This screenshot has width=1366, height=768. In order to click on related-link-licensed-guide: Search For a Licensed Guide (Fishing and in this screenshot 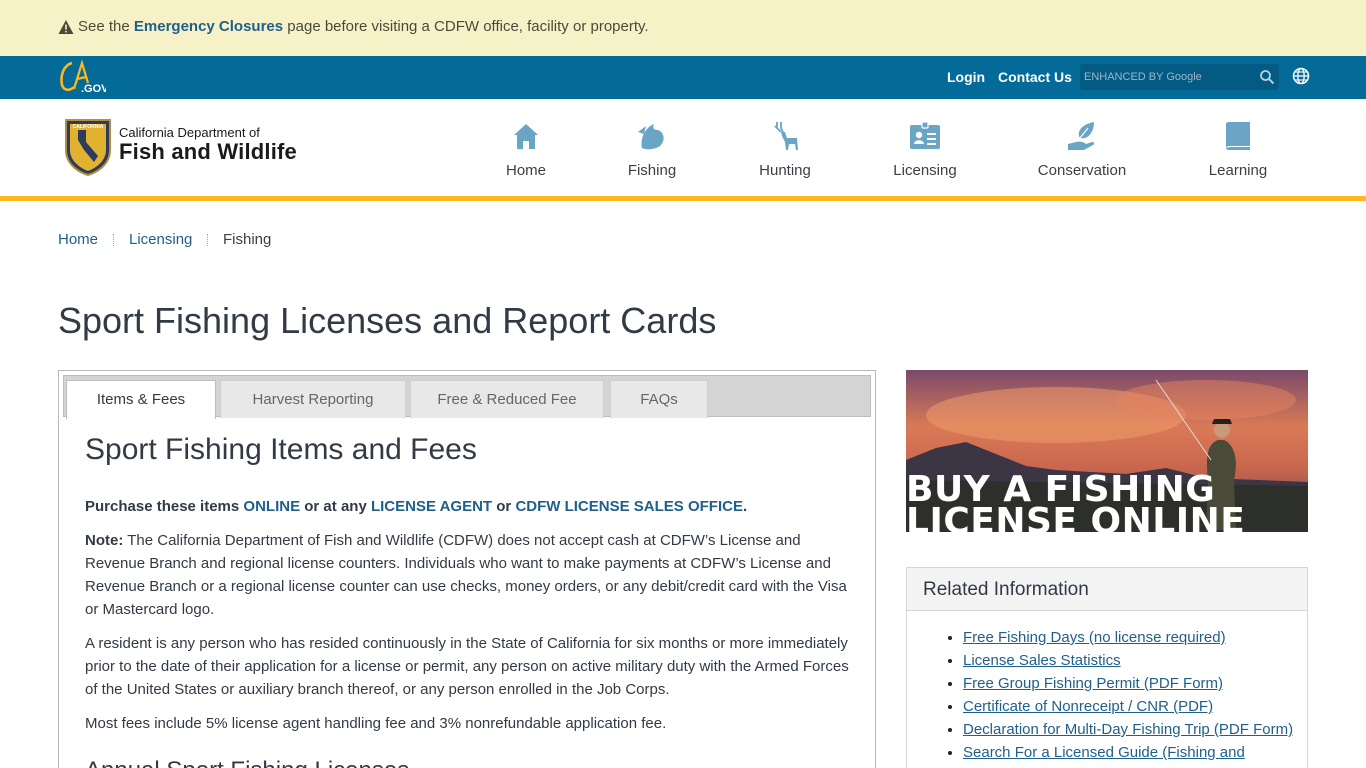, I will do `click(1104, 752)`.